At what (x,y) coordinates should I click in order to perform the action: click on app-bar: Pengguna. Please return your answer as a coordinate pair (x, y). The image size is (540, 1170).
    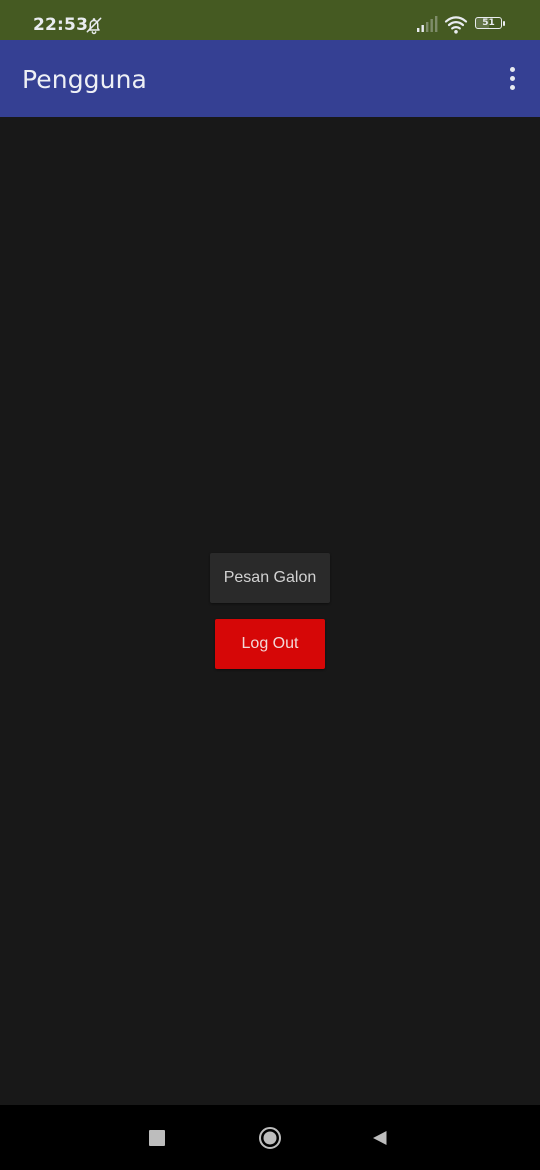
    Looking at the image, I should click on (270, 78).